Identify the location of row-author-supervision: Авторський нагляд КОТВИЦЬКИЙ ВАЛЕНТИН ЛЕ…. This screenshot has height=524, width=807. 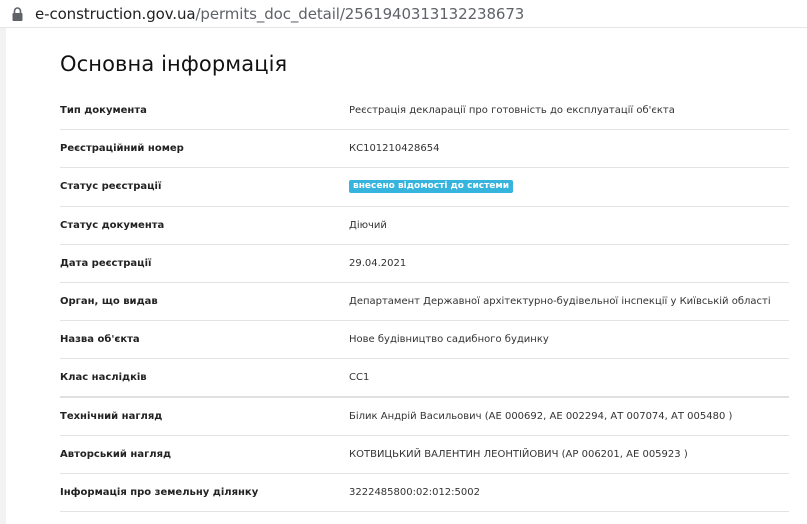
(424, 455).